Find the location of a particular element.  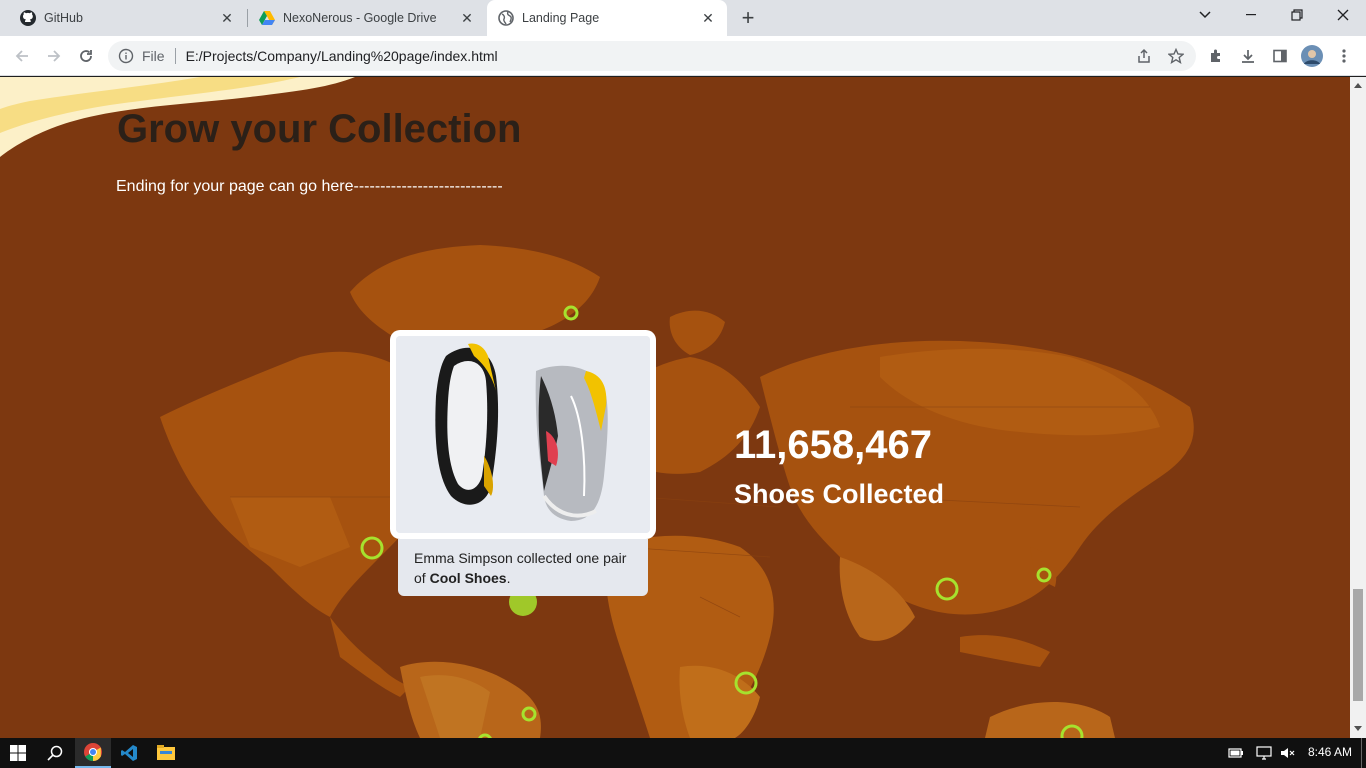

minimize-icon is located at coordinates (1251, 15).